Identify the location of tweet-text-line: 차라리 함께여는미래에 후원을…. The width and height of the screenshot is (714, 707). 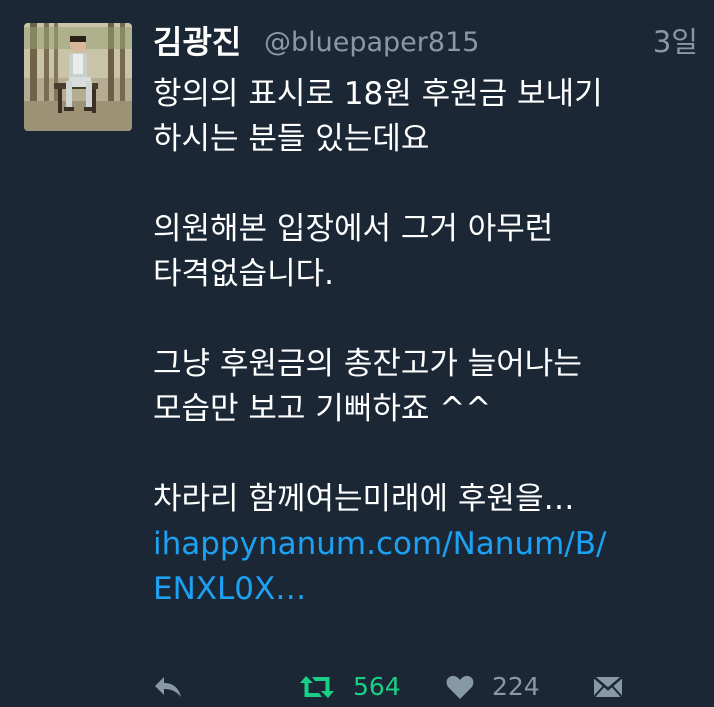
(364, 499).